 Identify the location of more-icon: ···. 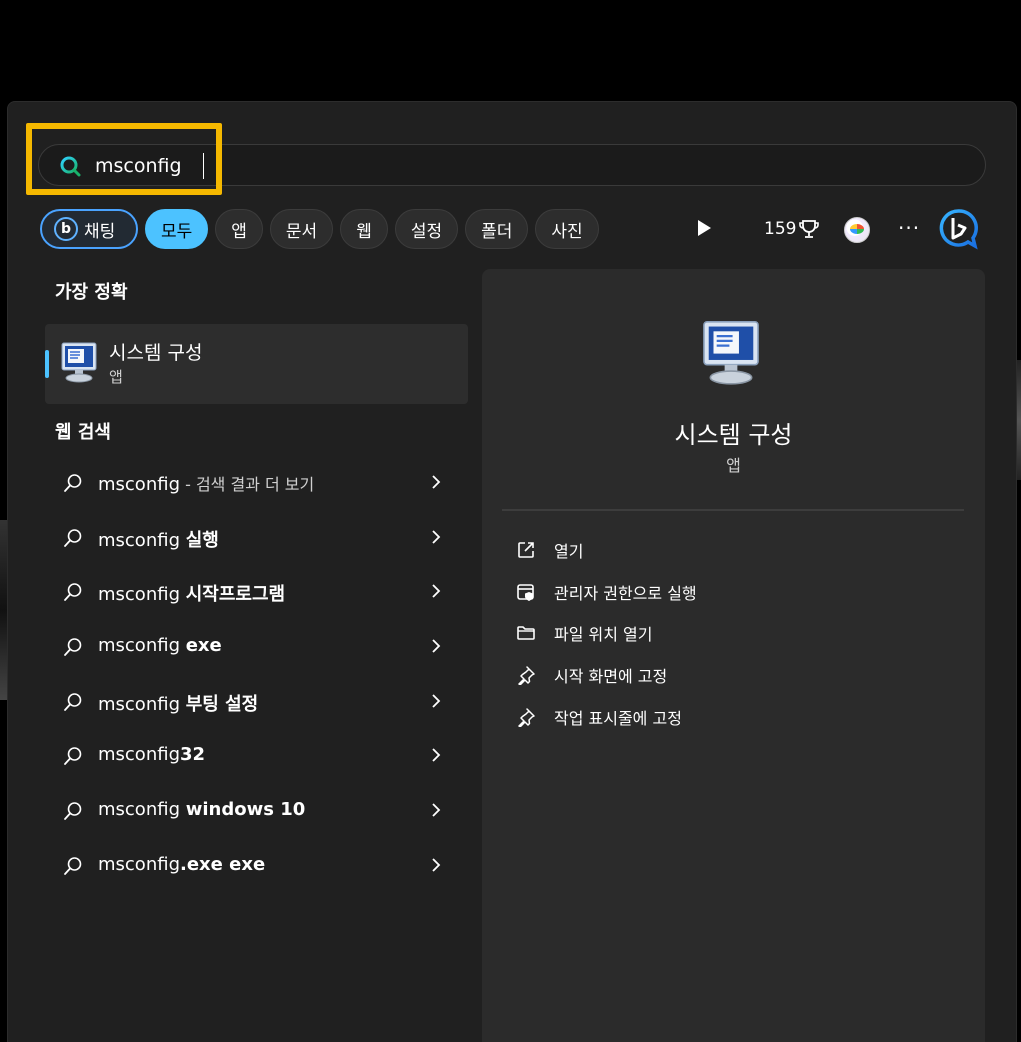
(909, 228).